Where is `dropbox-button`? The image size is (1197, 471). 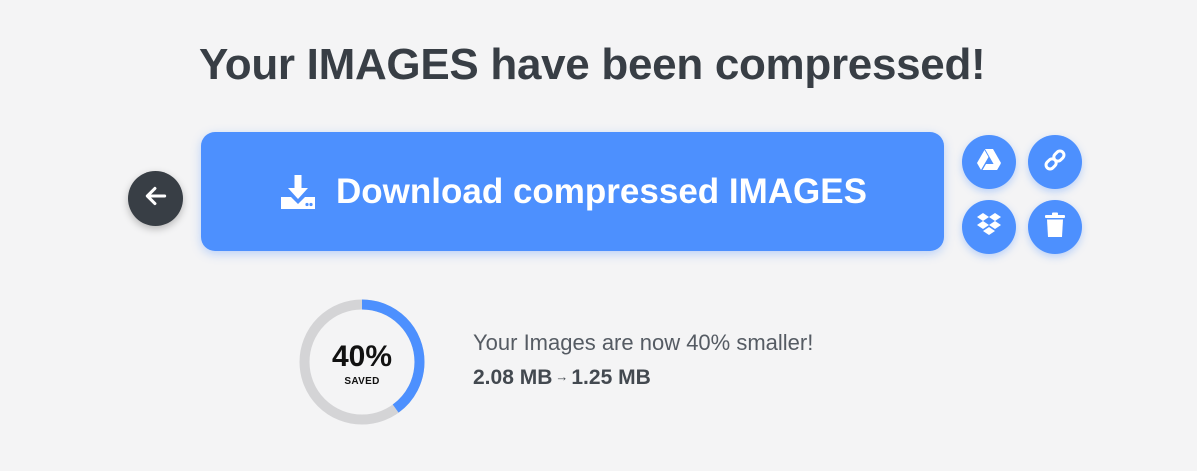 dropbox-button is located at coordinates (989, 227).